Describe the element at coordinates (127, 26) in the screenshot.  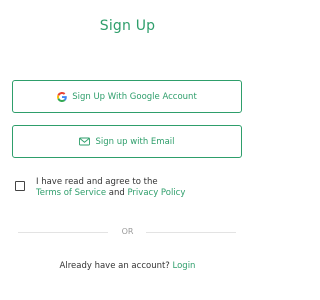
I see `page-title: Sign Up` at that location.